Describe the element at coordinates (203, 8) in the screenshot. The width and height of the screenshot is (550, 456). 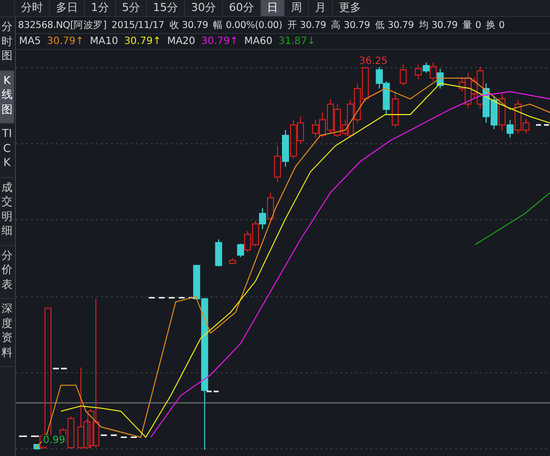
I see `period-tab: 30分` at that location.